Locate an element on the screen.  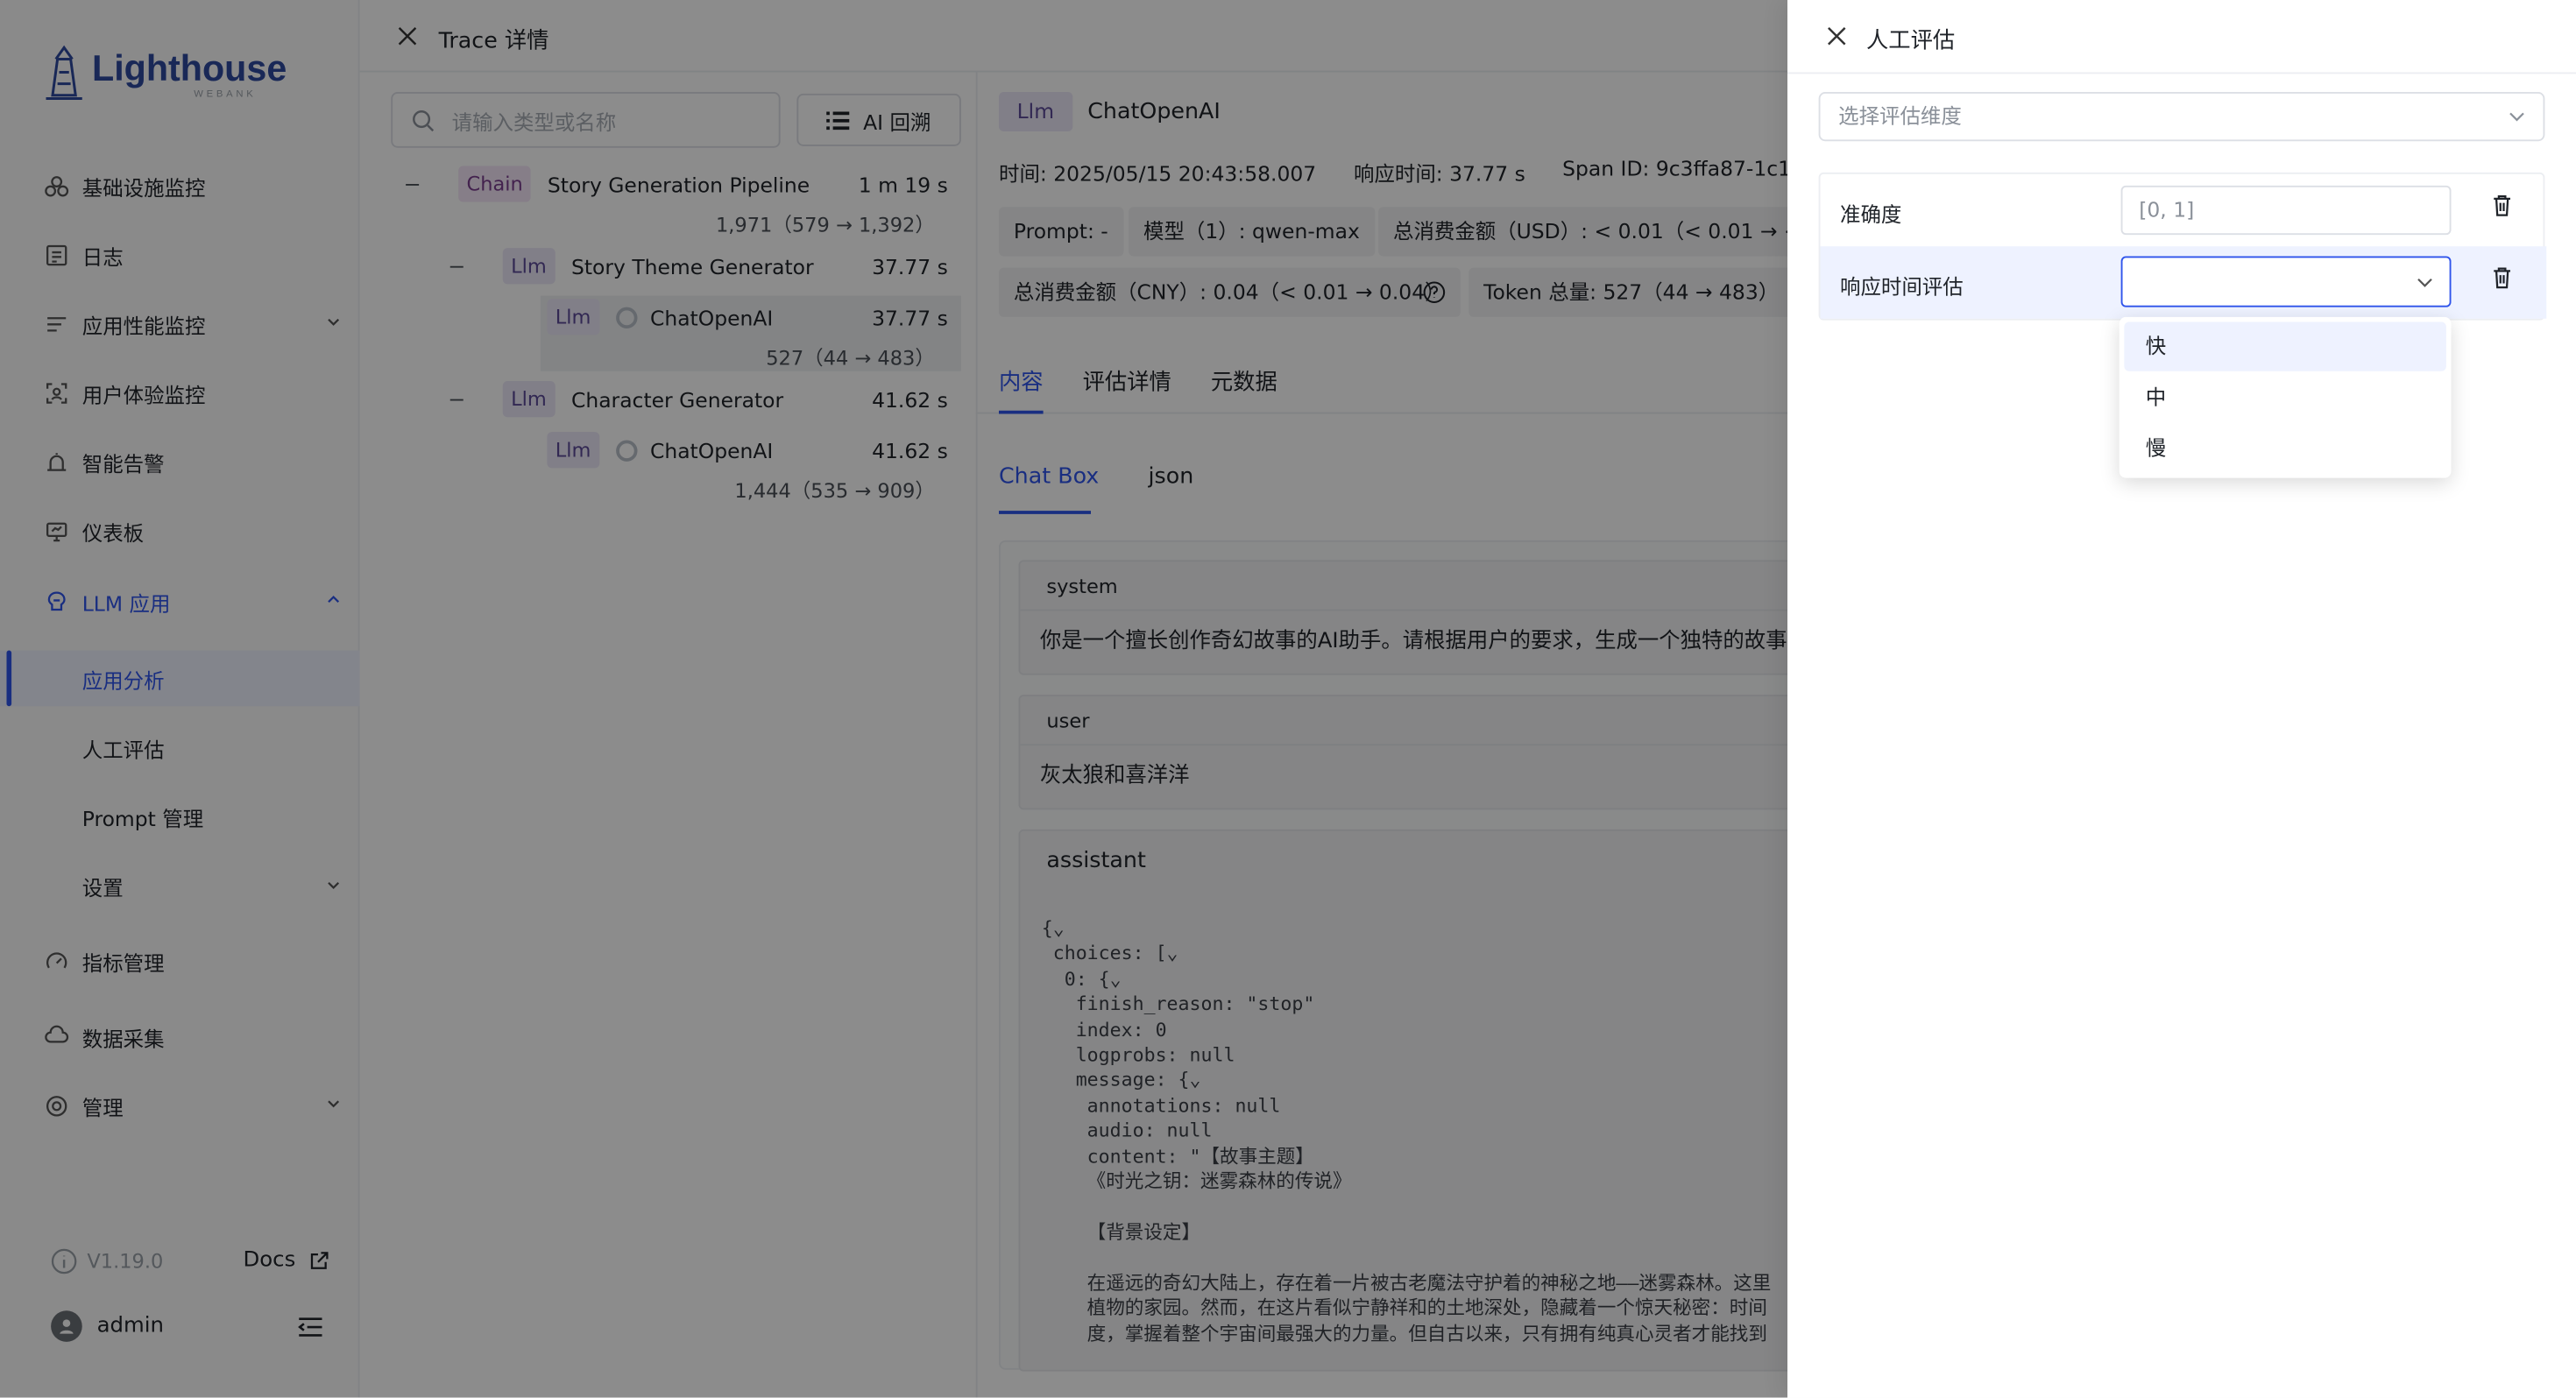
option-fast: 快 is located at coordinates (2285, 346).